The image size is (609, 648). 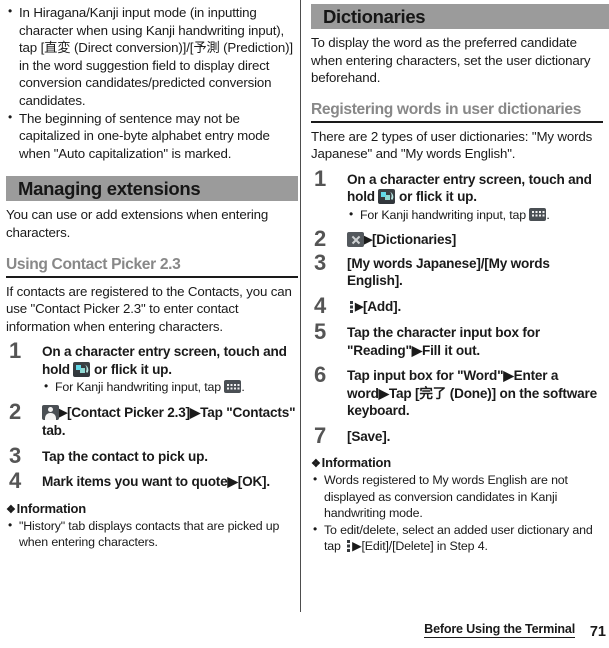 I want to click on section-heading-dictionaries: Dictionaries, so click(x=460, y=16).